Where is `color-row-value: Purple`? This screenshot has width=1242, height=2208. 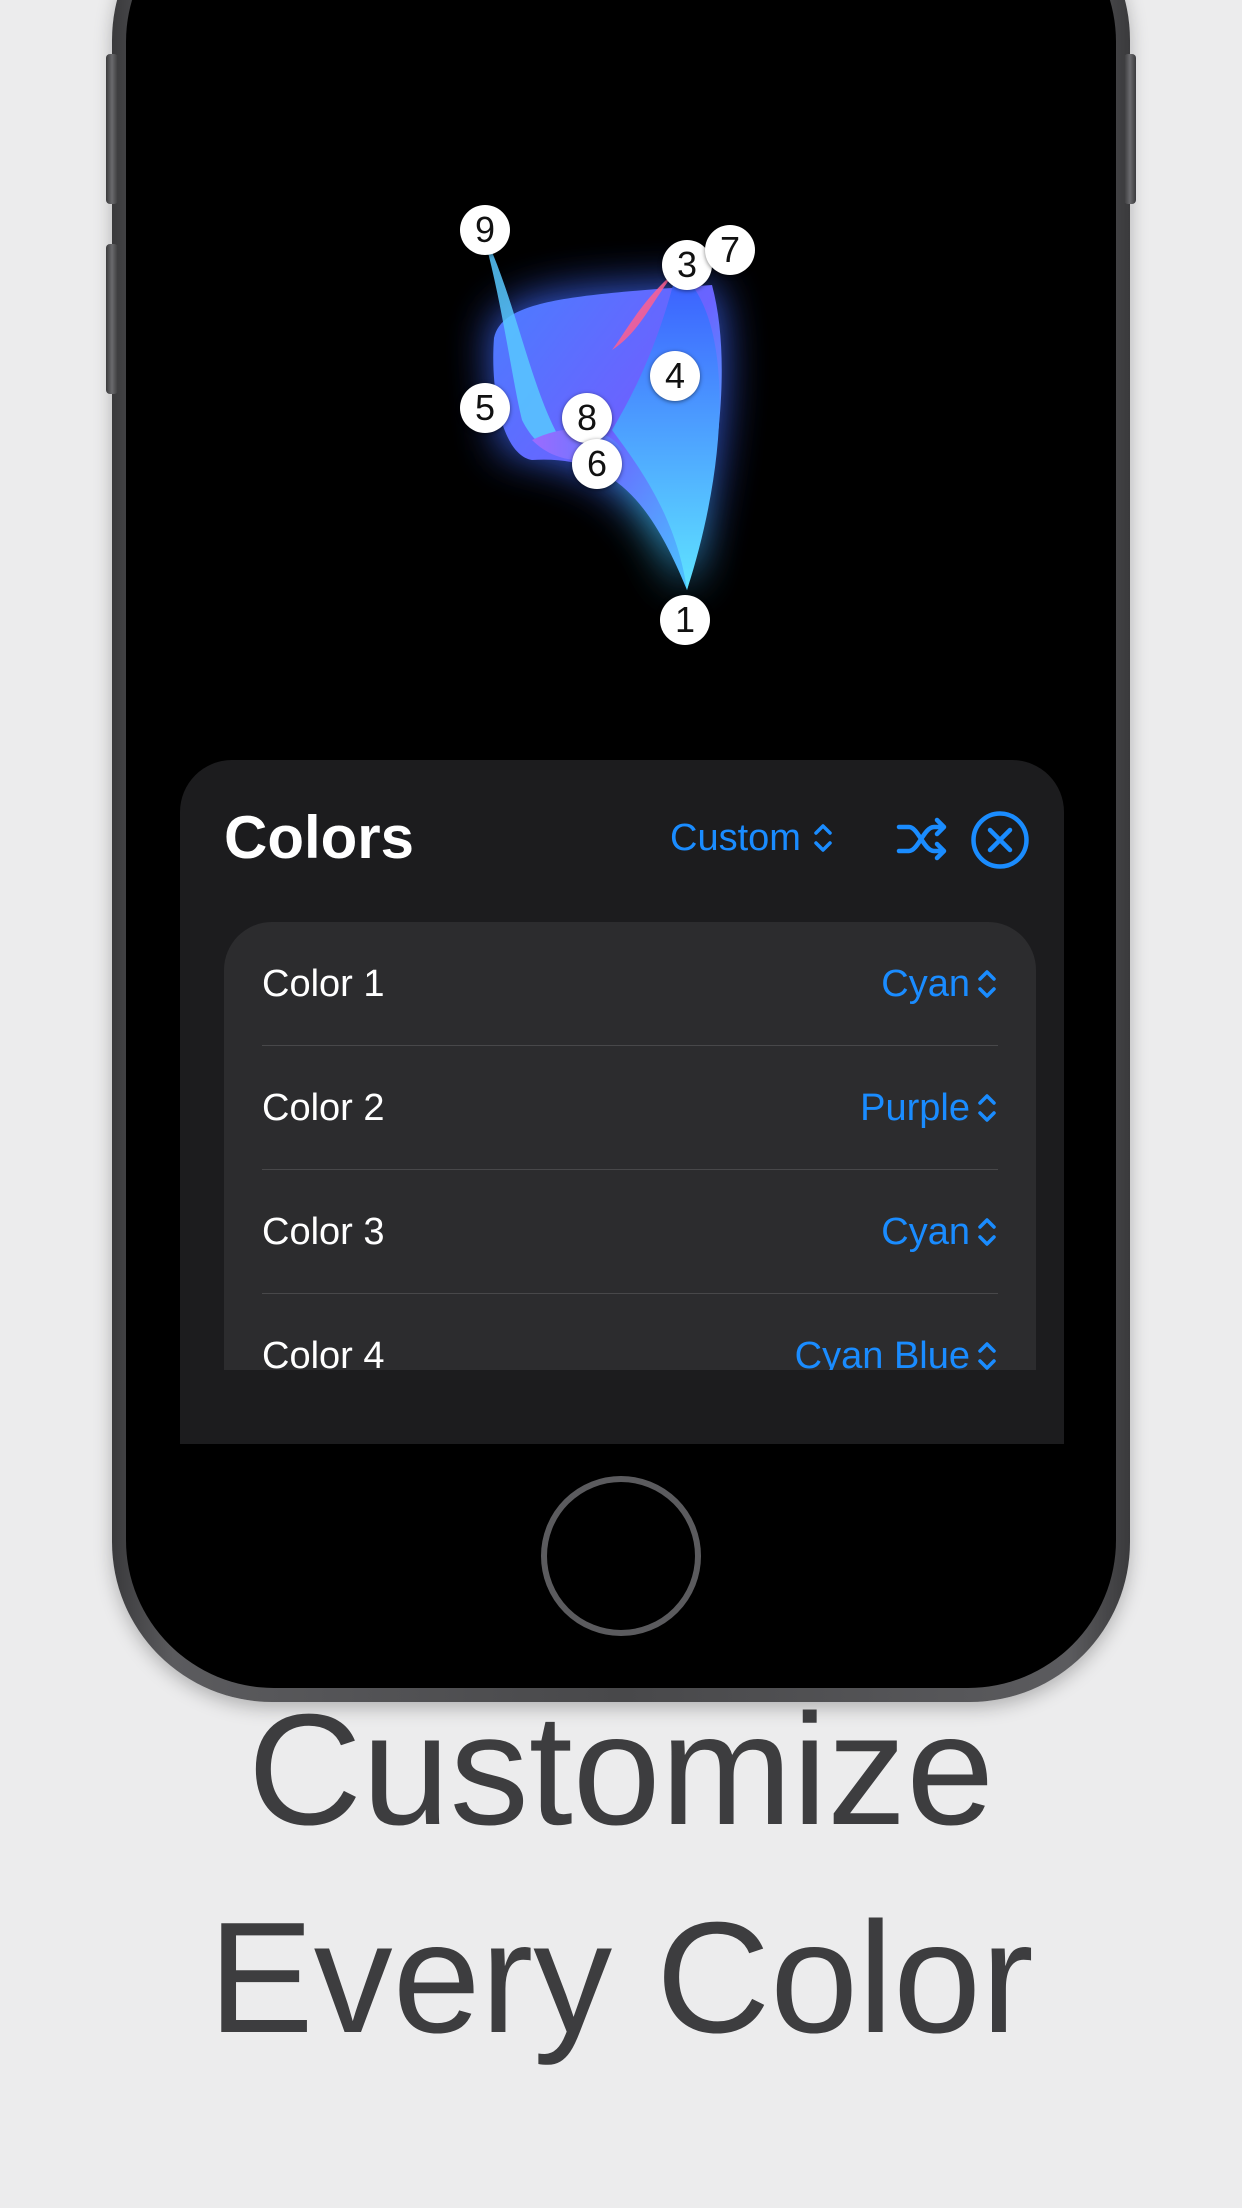 color-row-value: Purple is located at coordinates (915, 1108).